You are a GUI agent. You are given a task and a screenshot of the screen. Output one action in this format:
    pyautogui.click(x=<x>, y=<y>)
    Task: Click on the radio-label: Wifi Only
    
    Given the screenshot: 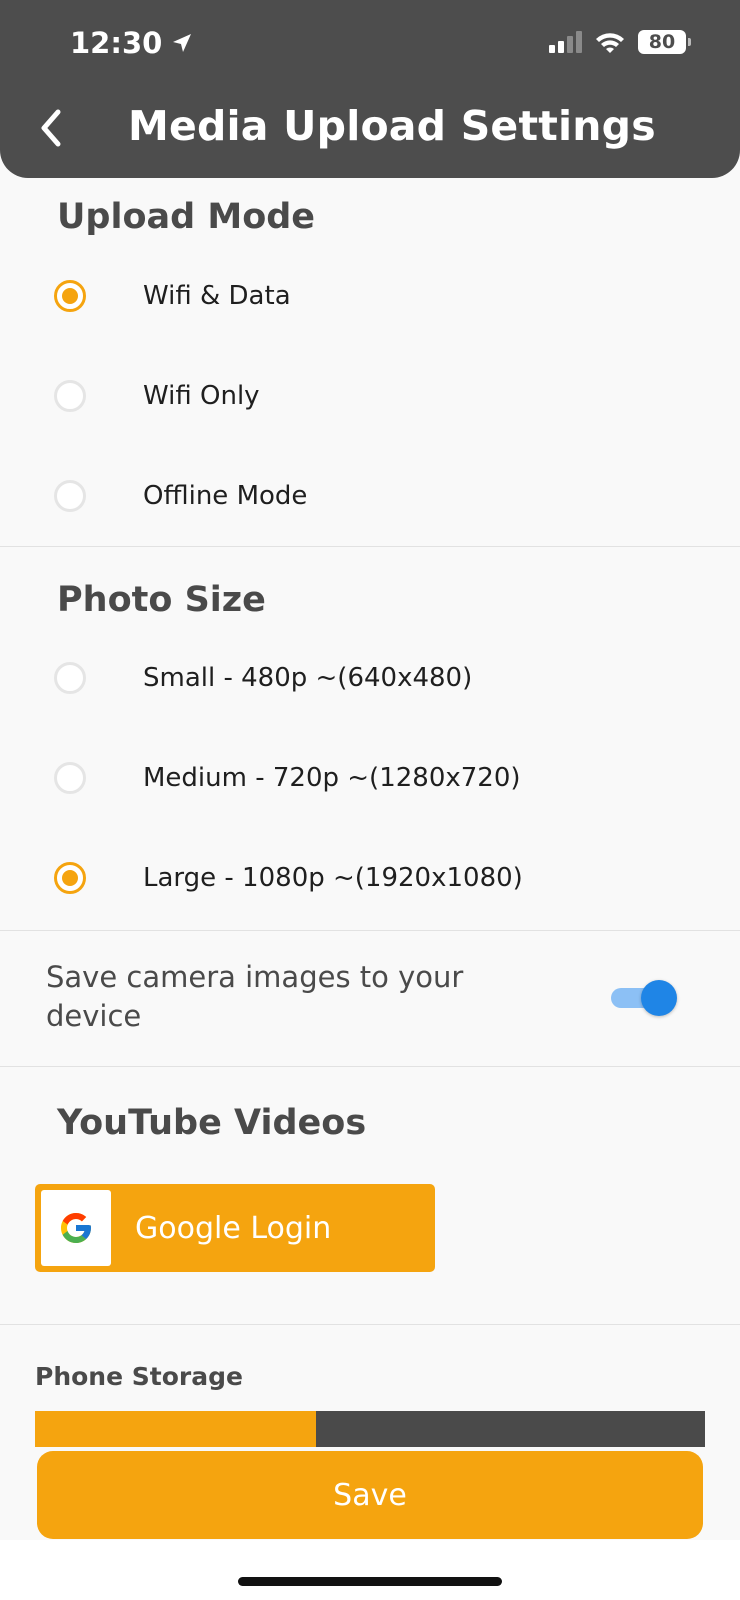 What is the action you would take?
    pyautogui.click(x=201, y=396)
    